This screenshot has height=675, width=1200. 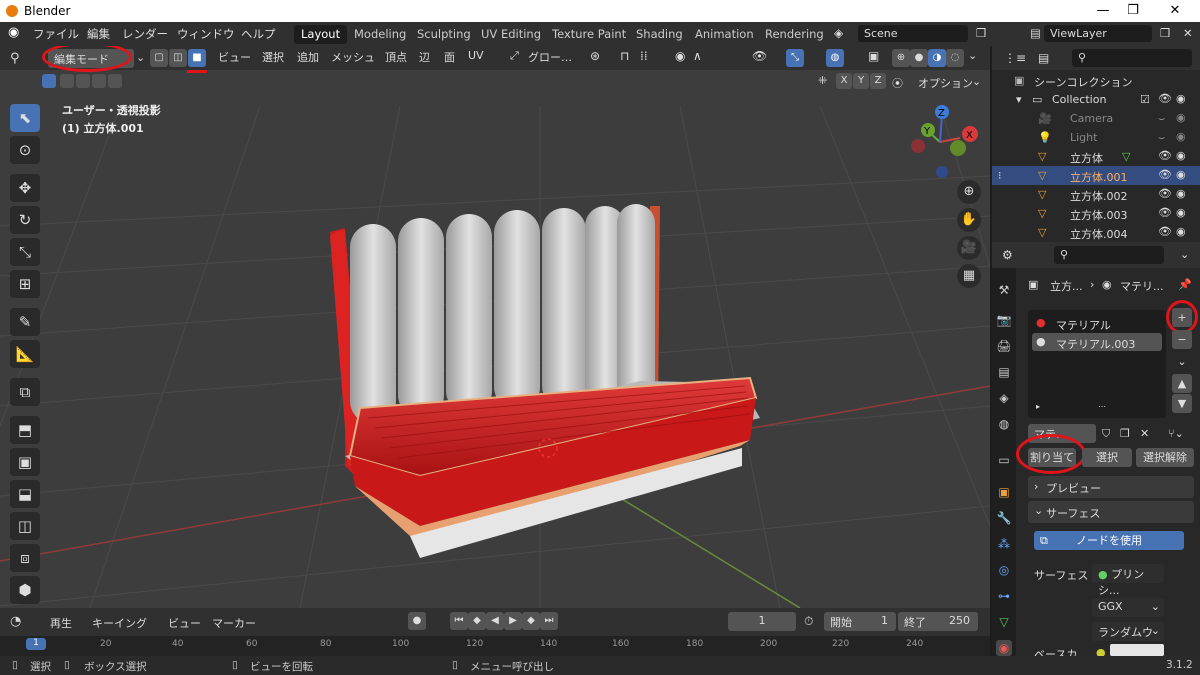 I want to click on select-mode-new-icon, so click(x=49, y=81).